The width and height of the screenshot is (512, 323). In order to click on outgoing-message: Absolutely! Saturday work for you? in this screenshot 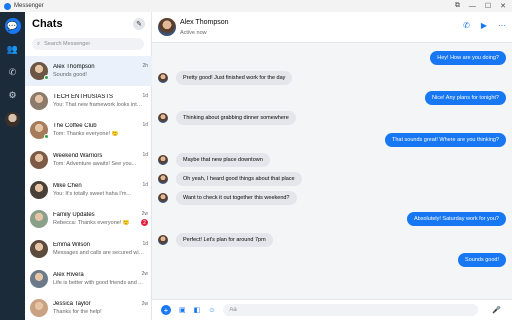, I will do `click(456, 219)`.